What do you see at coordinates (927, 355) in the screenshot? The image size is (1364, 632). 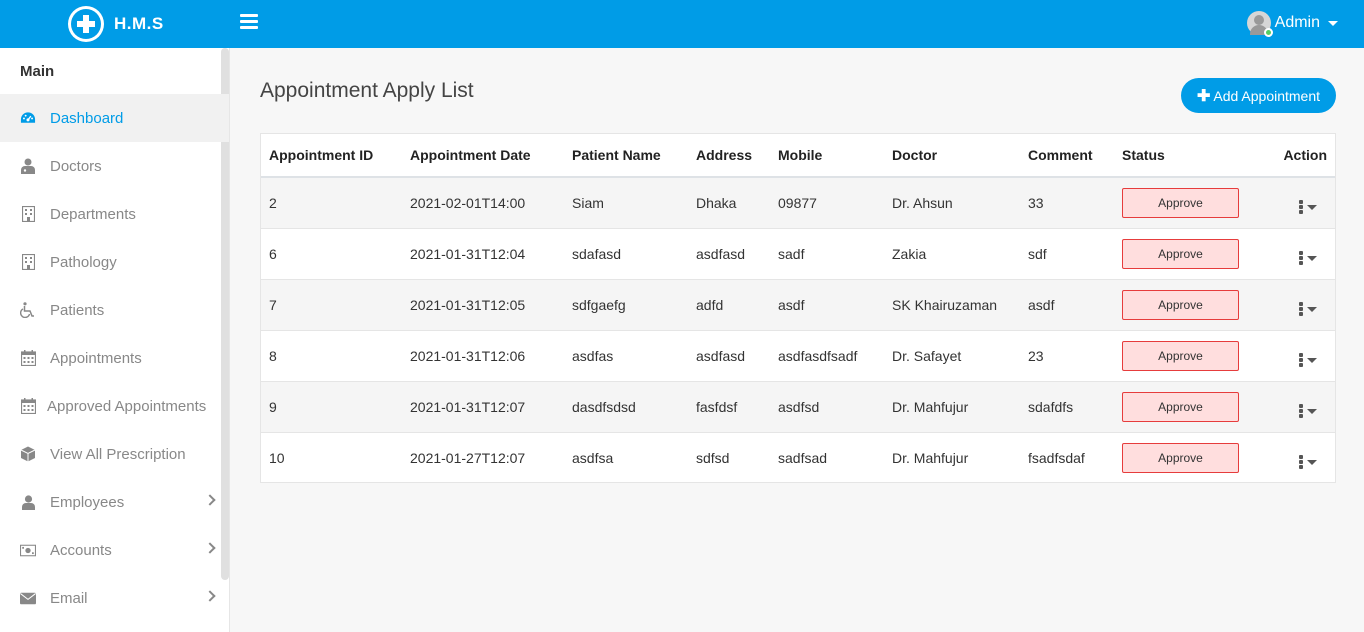 I see `cell-doctor: Dr. Safayet` at bounding box center [927, 355].